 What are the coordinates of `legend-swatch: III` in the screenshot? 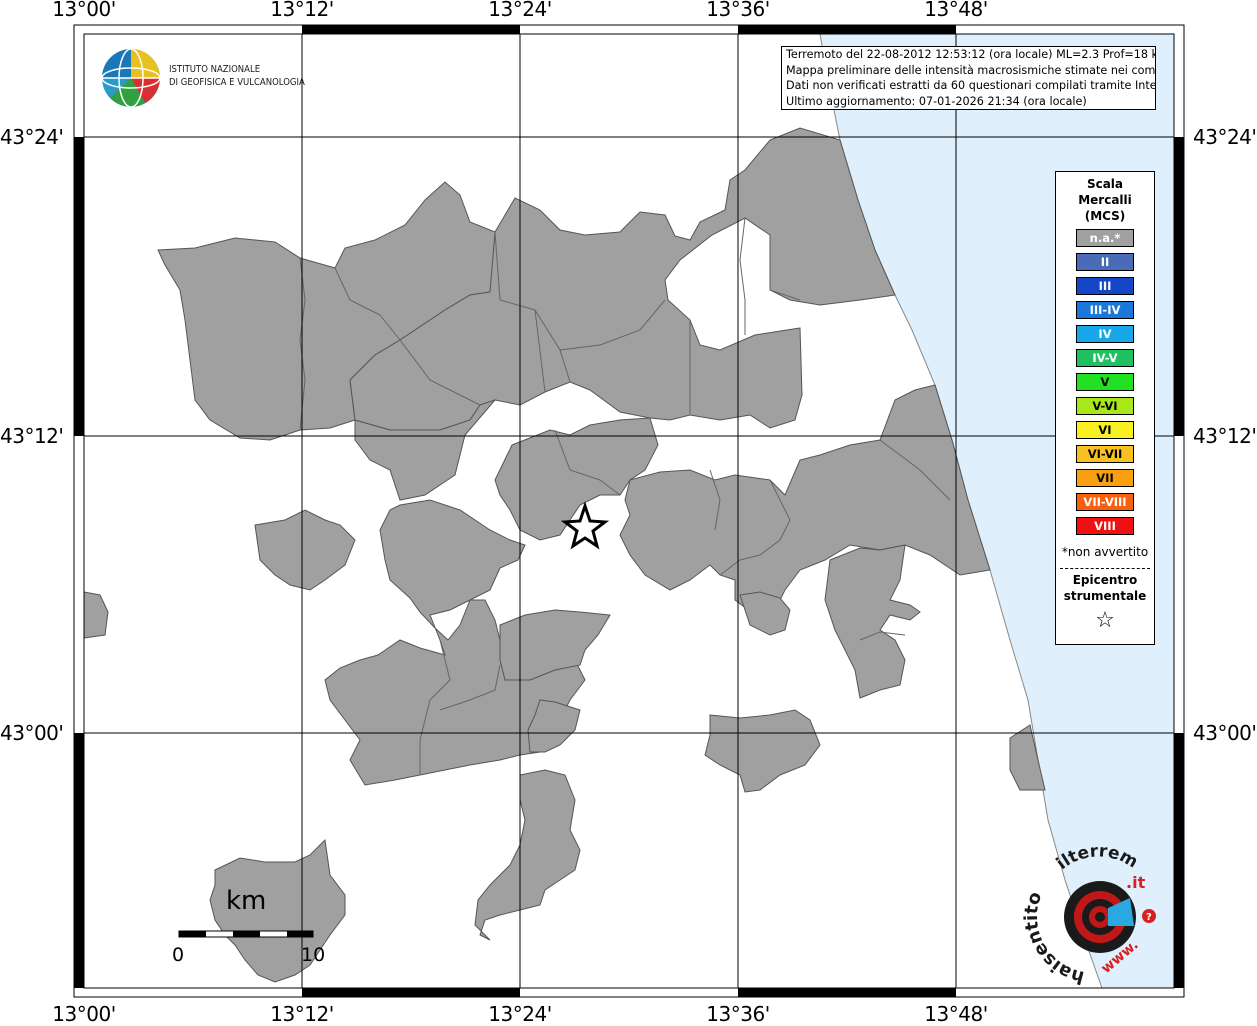 It's located at (1105, 286).